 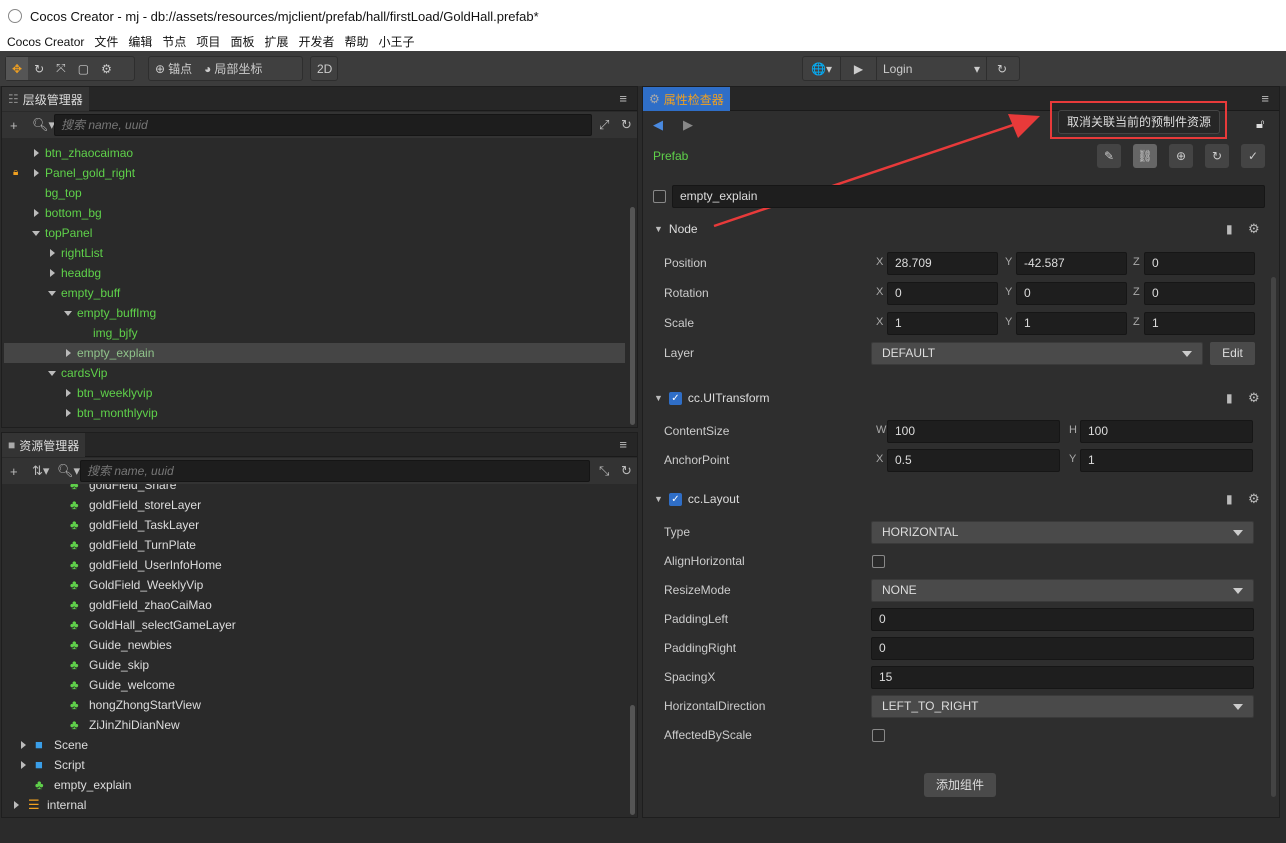 What do you see at coordinates (1166, 460) in the screenshot?
I see `anchor-point-y-input: 1` at bounding box center [1166, 460].